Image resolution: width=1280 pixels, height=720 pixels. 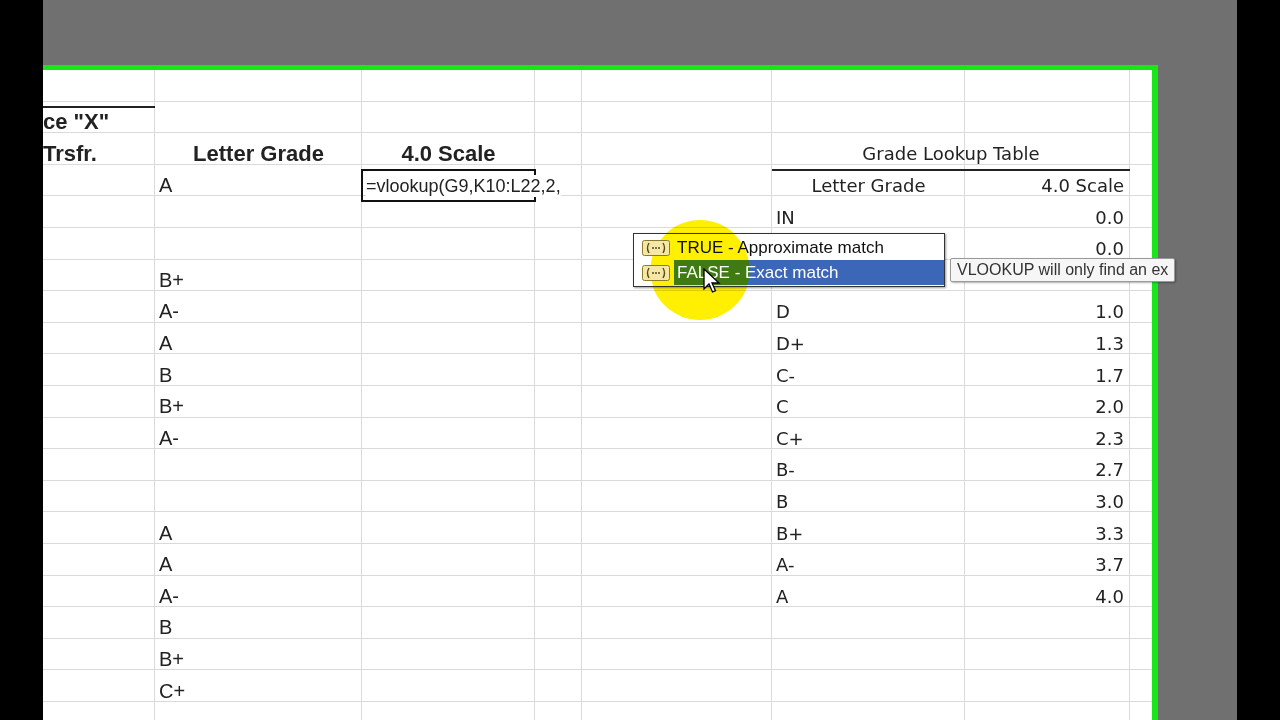 What do you see at coordinates (1063, 270) in the screenshot?
I see `tooltip: VLOOKUP will only find an ex` at bounding box center [1063, 270].